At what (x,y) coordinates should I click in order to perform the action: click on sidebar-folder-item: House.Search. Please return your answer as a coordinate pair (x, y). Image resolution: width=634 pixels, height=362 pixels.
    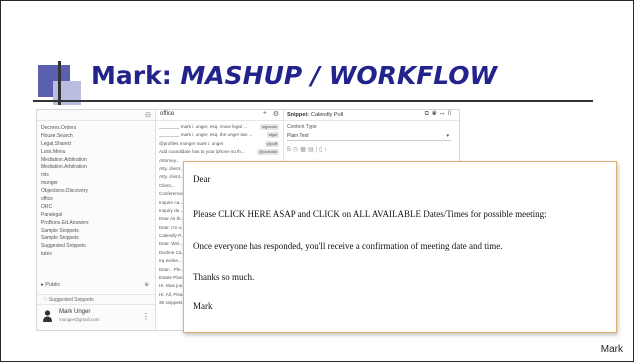
    Looking at the image, I should click on (98, 137).